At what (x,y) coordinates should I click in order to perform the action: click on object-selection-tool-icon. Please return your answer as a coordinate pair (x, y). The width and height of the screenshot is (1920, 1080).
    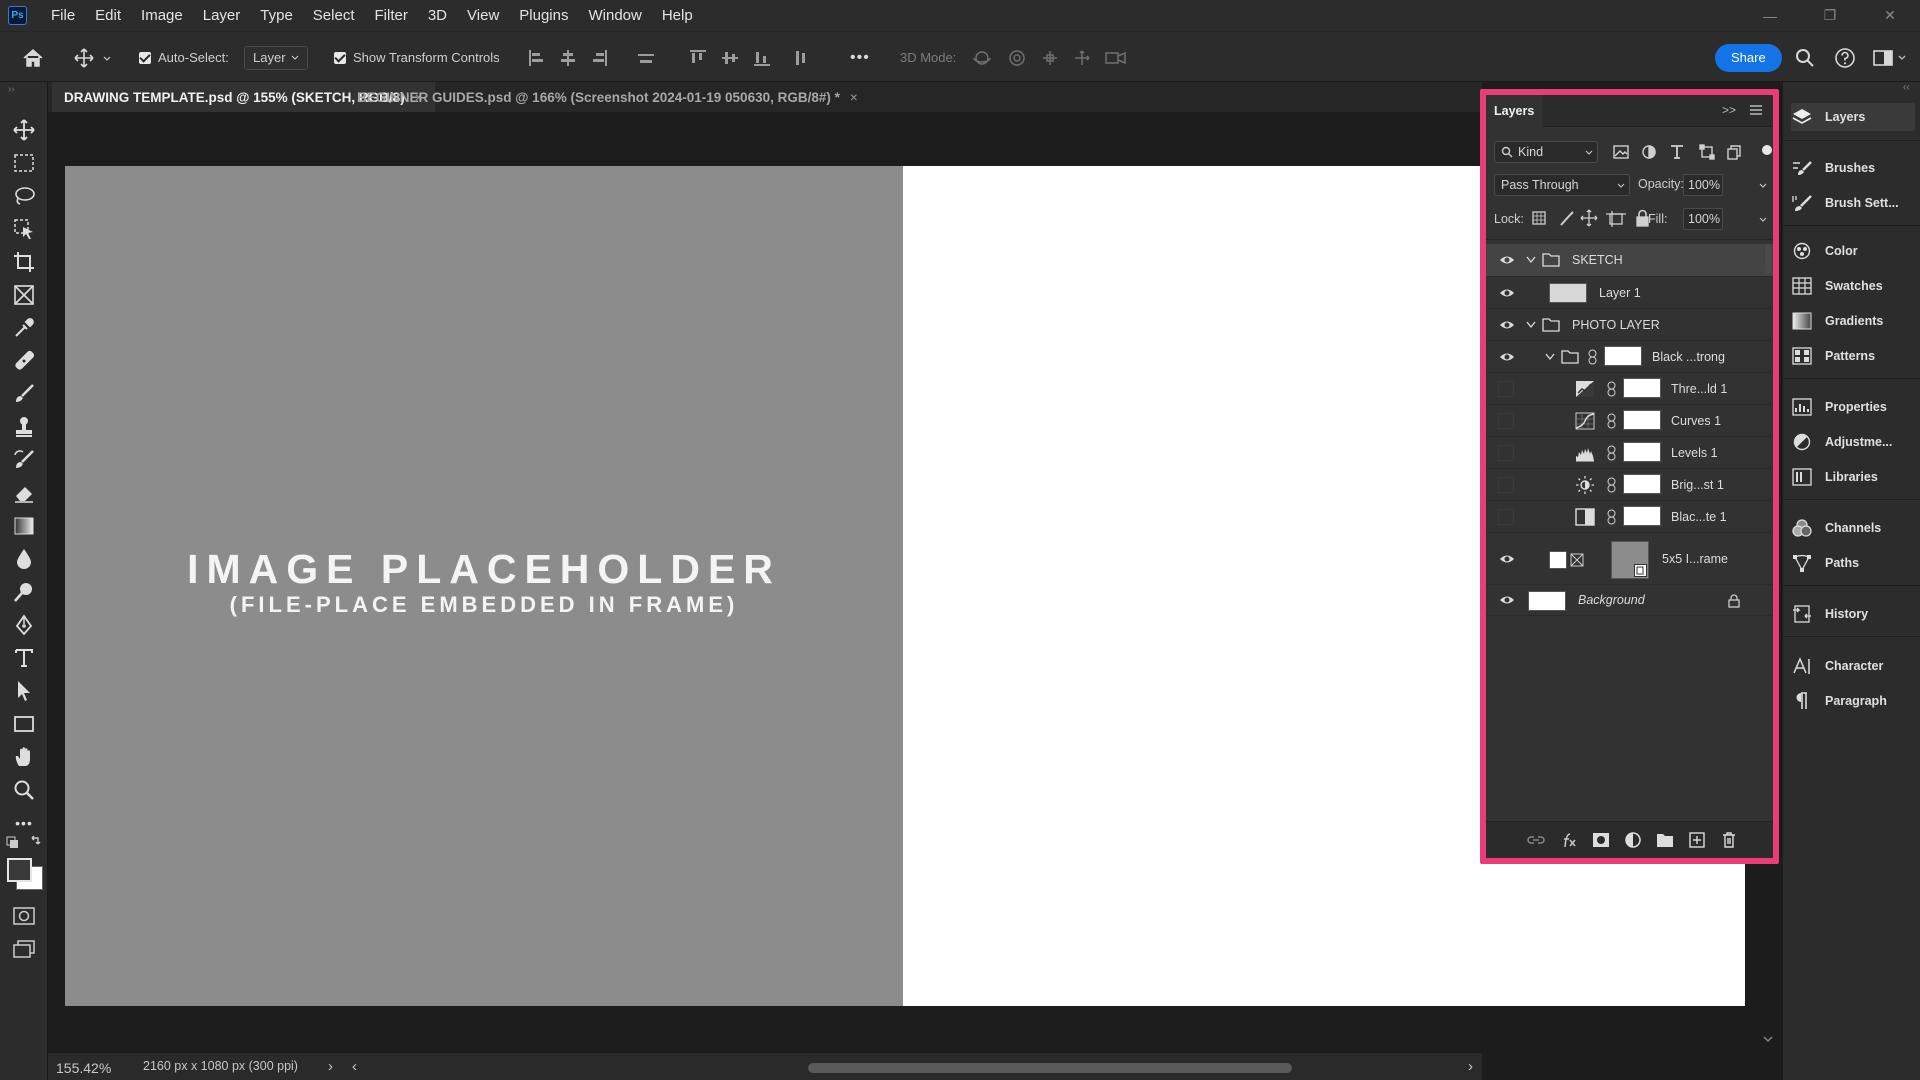
    Looking at the image, I should click on (24, 229).